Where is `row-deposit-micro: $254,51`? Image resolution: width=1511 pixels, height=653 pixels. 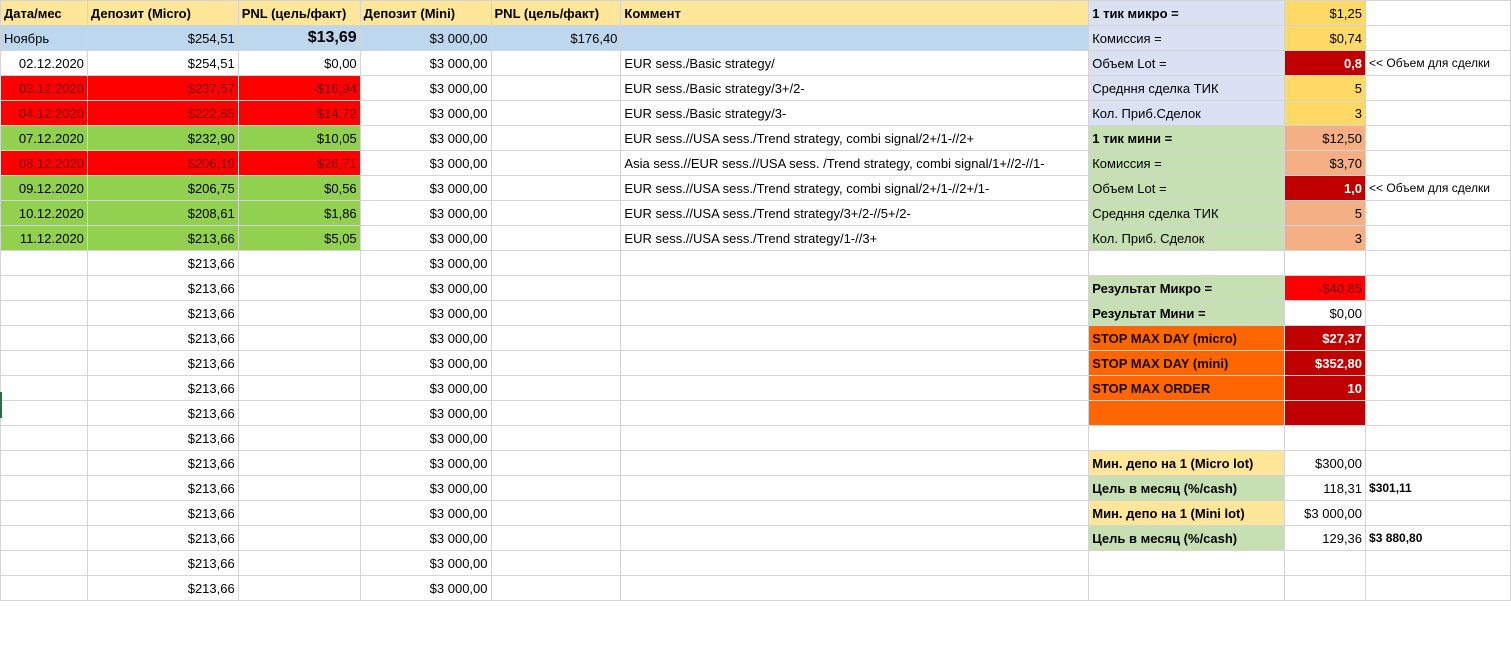
row-deposit-micro: $254,51 is located at coordinates (162, 63).